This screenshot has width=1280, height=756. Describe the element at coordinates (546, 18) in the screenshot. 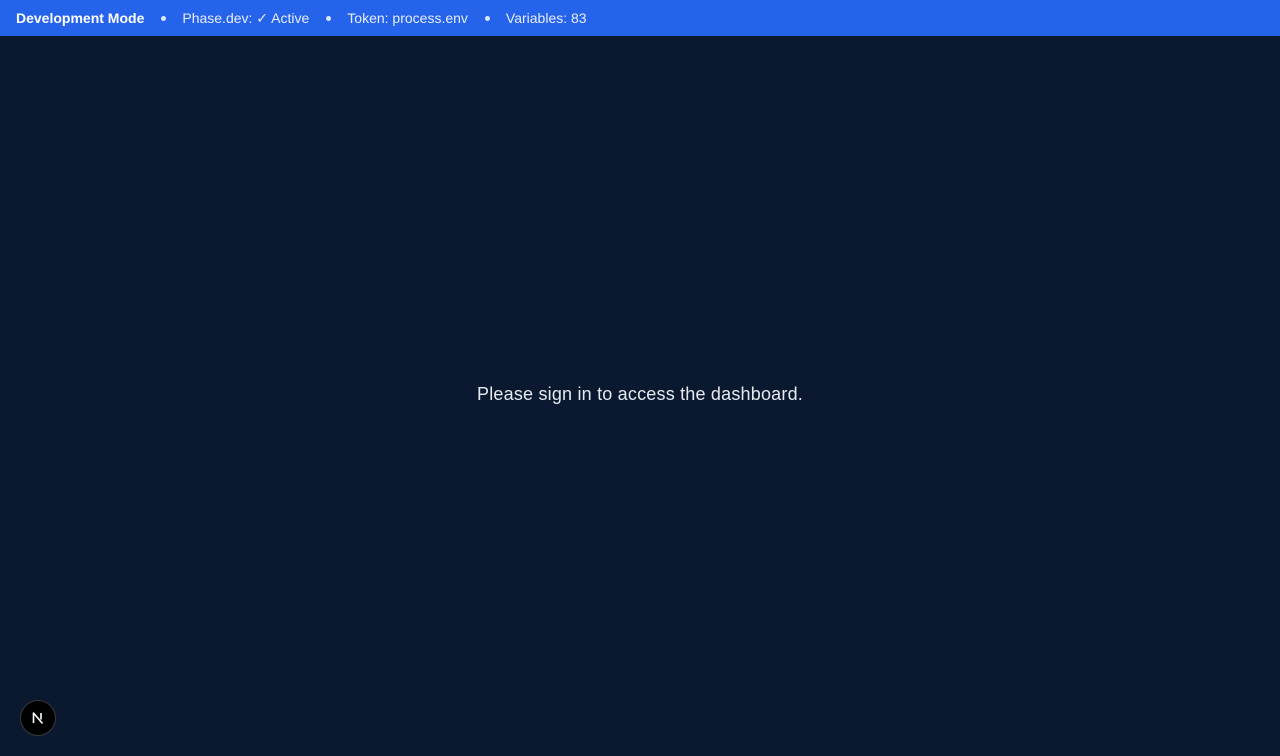

I see `variables-count-label: Variables: 83` at that location.